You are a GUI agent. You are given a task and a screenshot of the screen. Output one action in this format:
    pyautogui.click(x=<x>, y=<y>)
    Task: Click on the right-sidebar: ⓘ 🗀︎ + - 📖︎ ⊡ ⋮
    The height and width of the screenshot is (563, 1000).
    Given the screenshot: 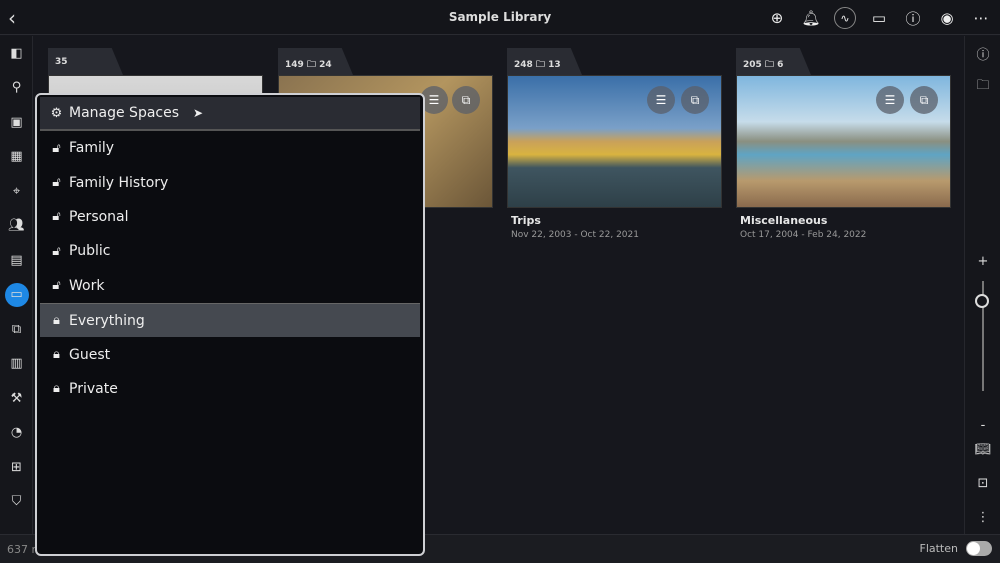 What is the action you would take?
    pyautogui.click(x=982, y=285)
    